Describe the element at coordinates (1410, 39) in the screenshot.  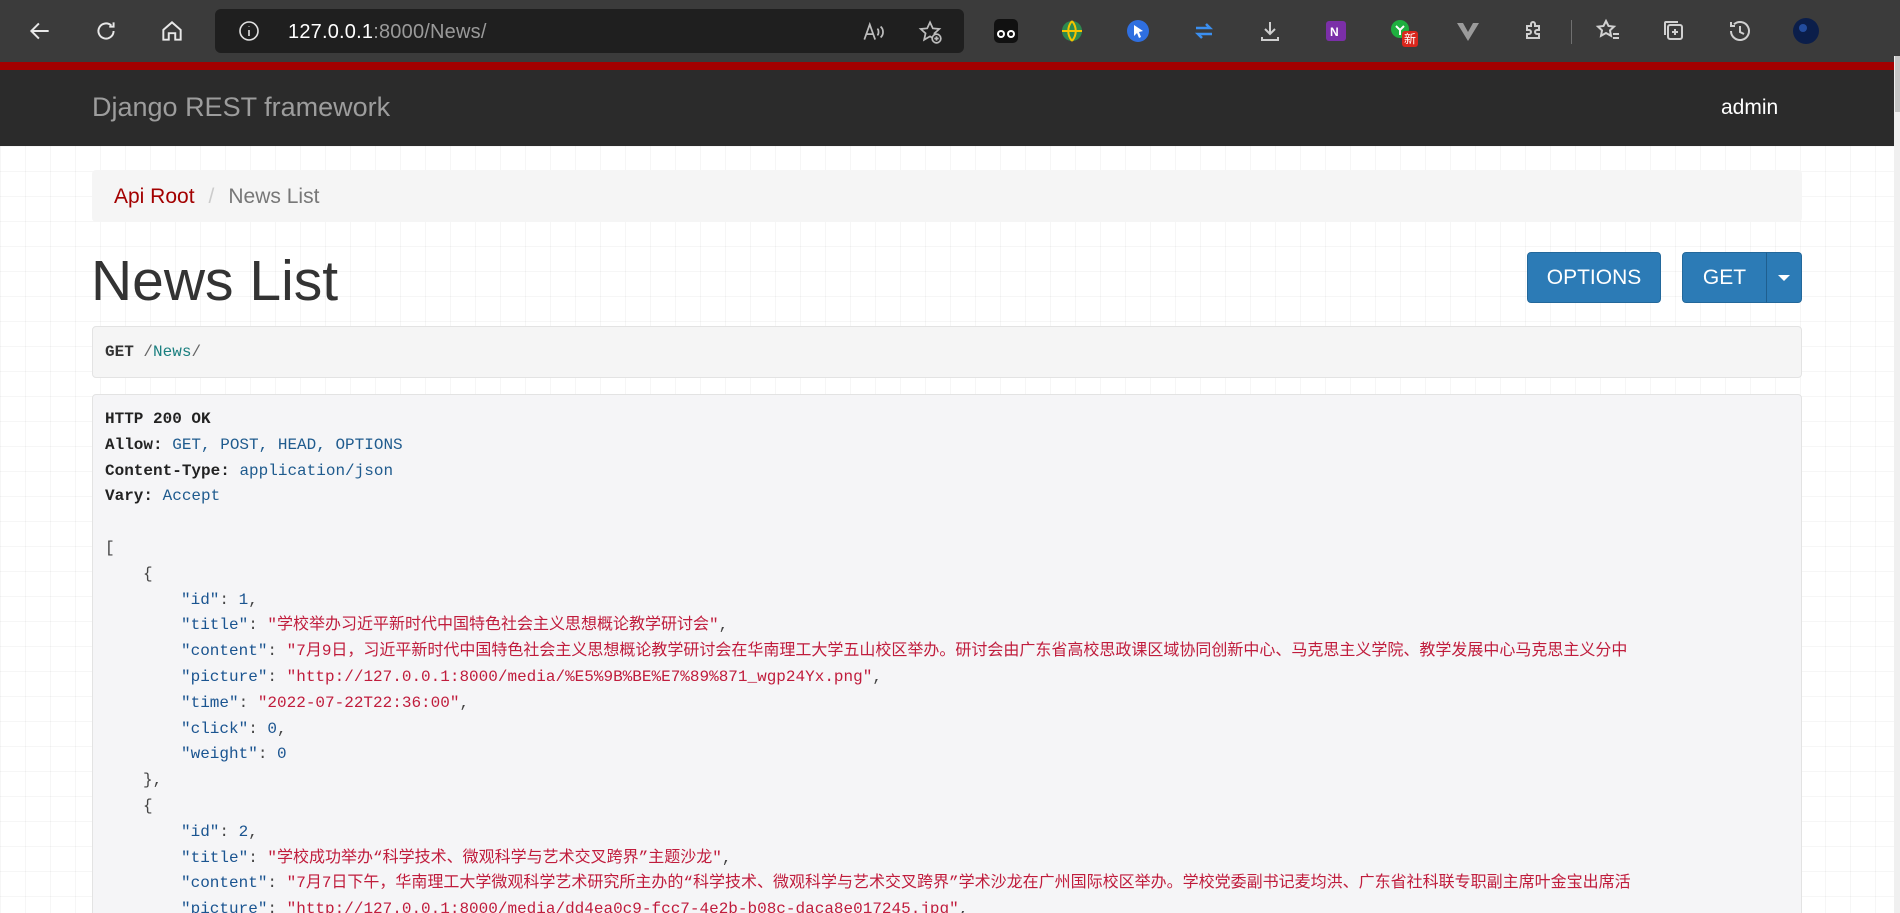
I see `new-badge: 新` at that location.